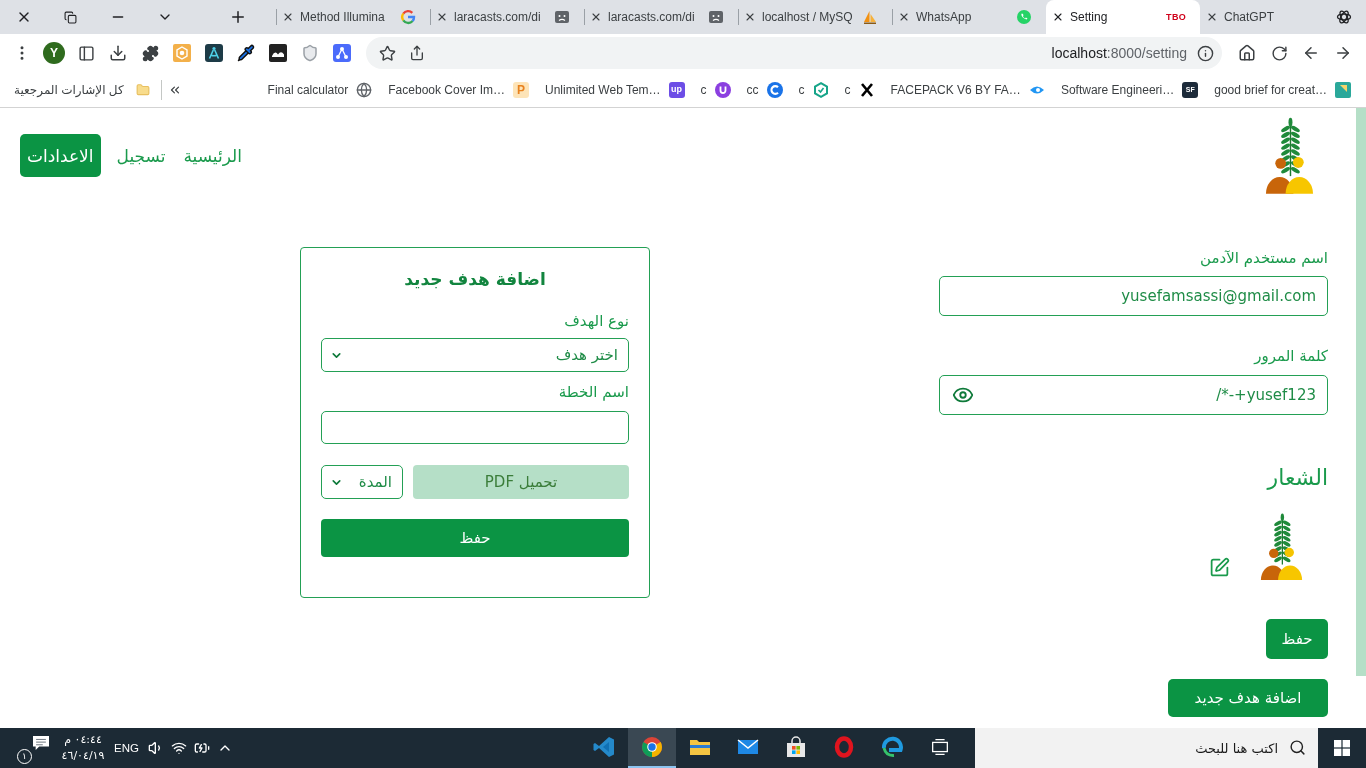 Image resolution: width=1366 pixels, height=768 pixels. Describe the element at coordinates (870, 17) in the screenshot. I see `sailboat-icon` at that location.